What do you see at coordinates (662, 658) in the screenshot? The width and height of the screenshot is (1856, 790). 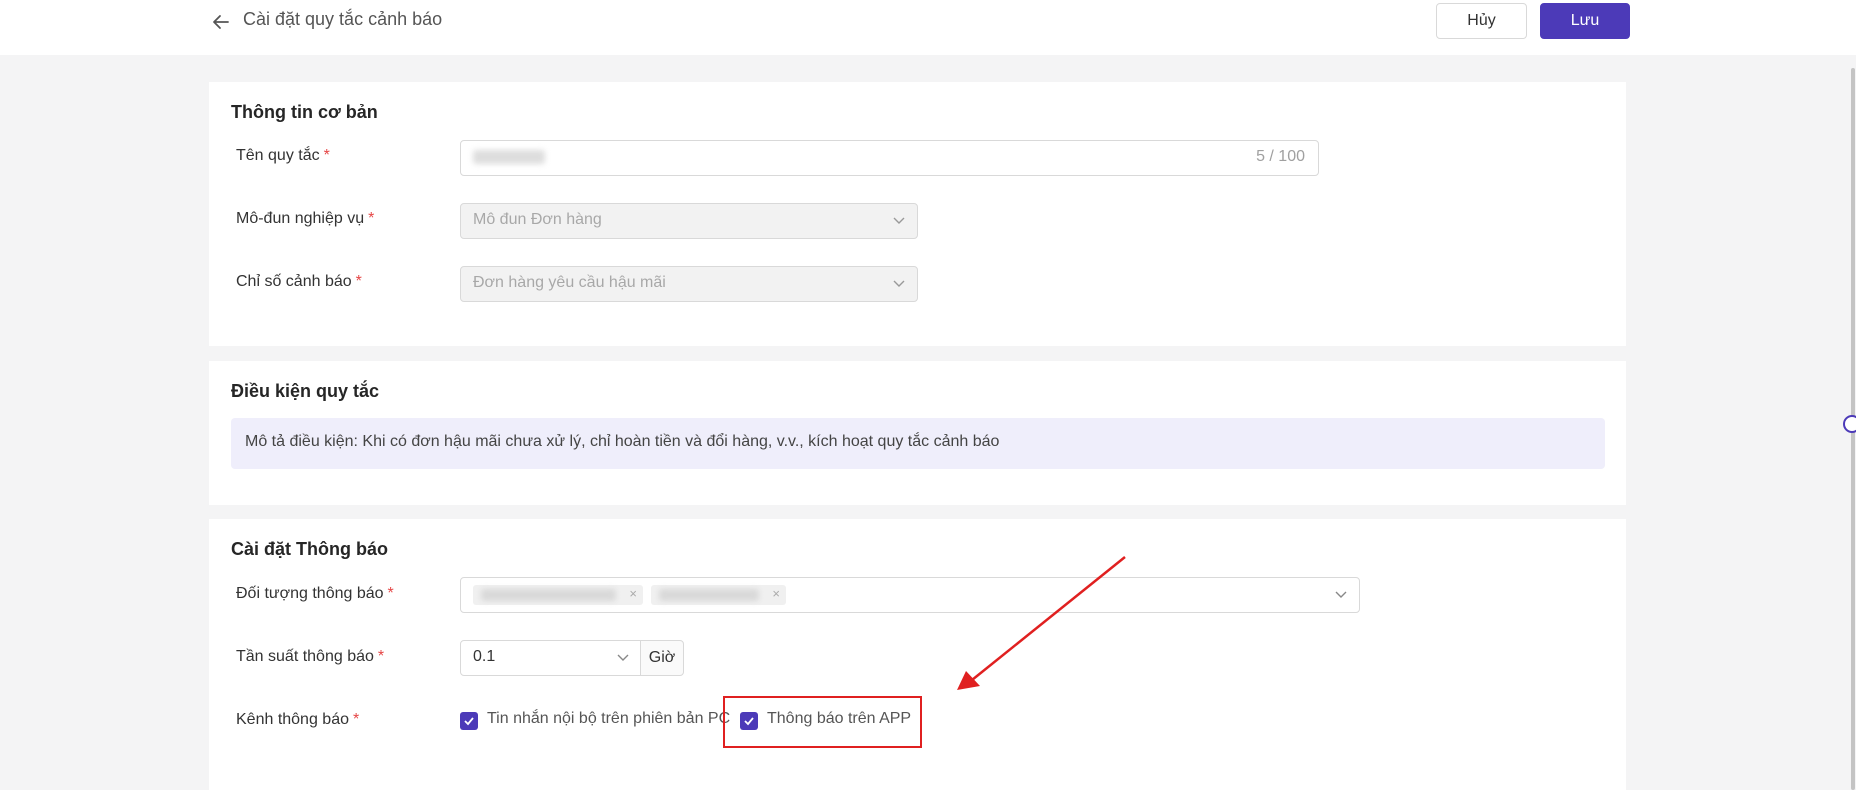 I see `frequency-unit: Giờ` at bounding box center [662, 658].